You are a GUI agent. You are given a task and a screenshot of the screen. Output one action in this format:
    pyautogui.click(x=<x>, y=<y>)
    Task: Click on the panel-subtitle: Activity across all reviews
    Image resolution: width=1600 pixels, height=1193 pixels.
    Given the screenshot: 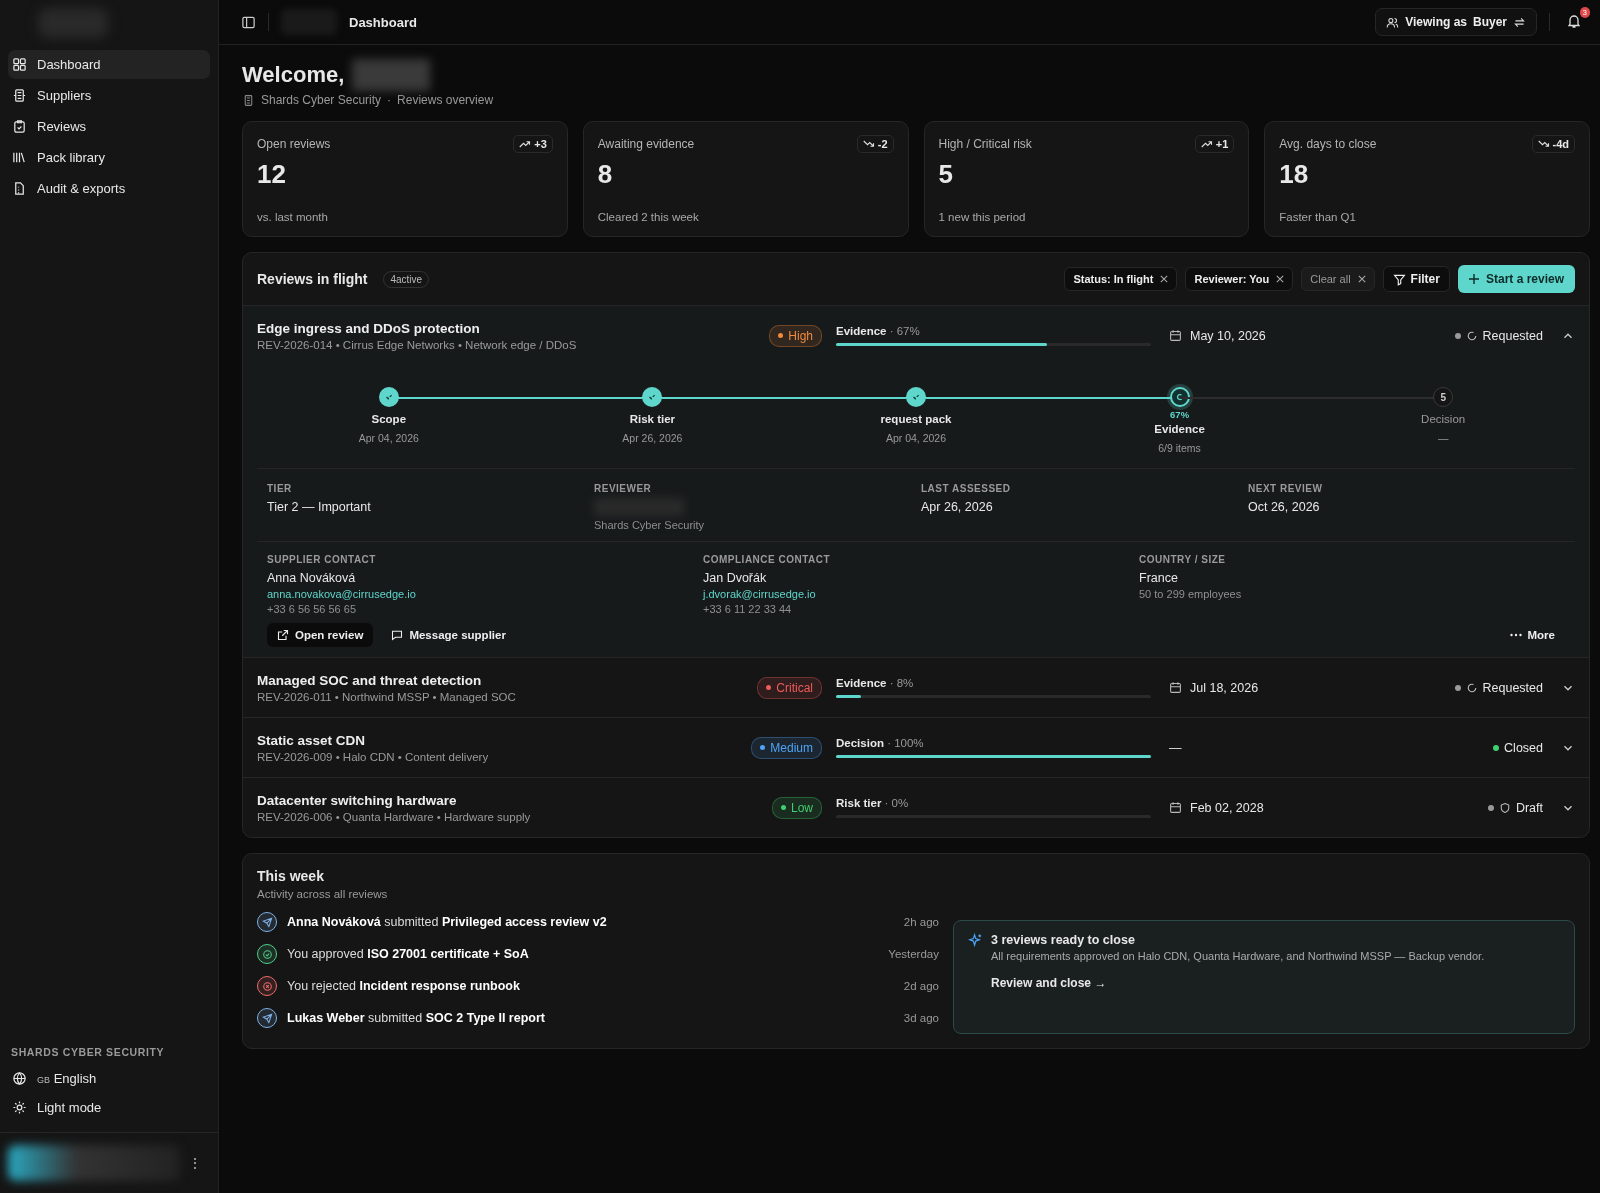 What is the action you would take?
    pyautogui.click(x=323, y=894)
    